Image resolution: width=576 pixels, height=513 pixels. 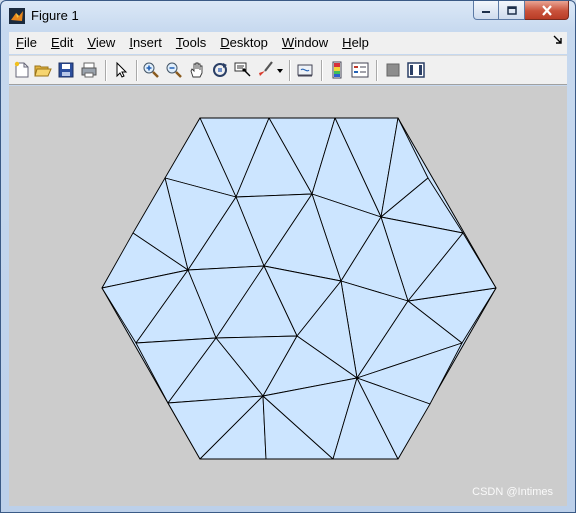 What do you see at coordinates (360, 42) in the screenshot?
I see `menu-help-label: elp` at bounding box center [360, 42].